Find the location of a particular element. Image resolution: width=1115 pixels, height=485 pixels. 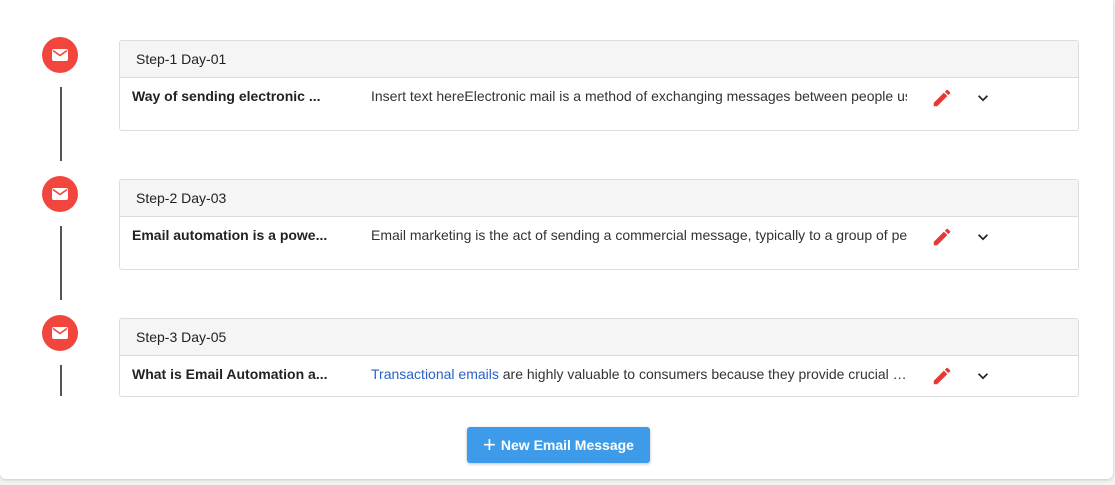

new-email-message-button: + New Email Message is located at coordinates (558, 445).